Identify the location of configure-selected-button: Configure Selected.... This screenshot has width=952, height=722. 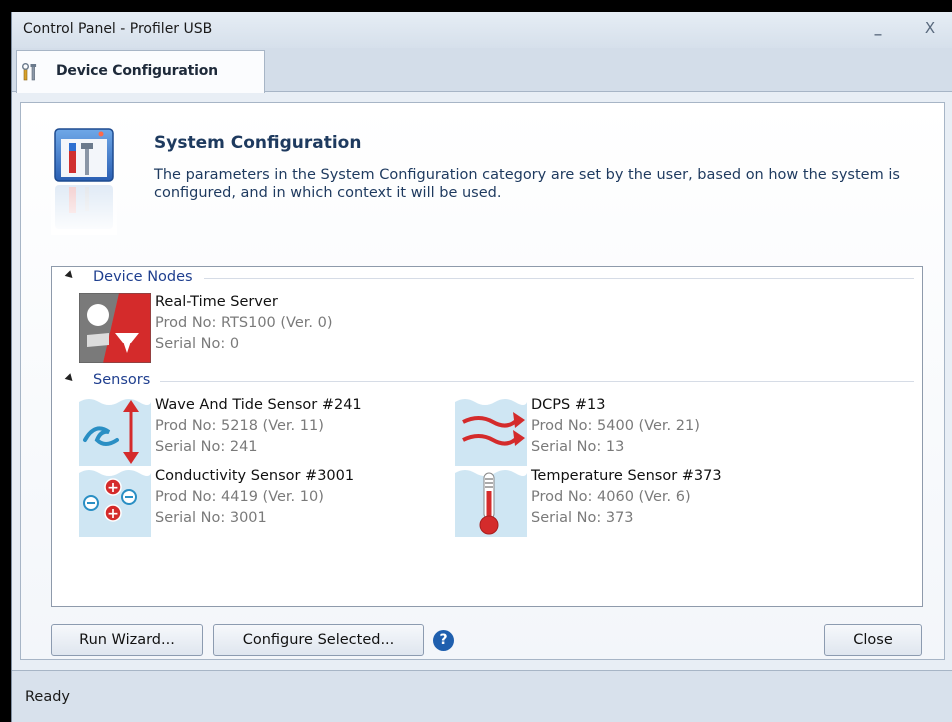
(318, 640).